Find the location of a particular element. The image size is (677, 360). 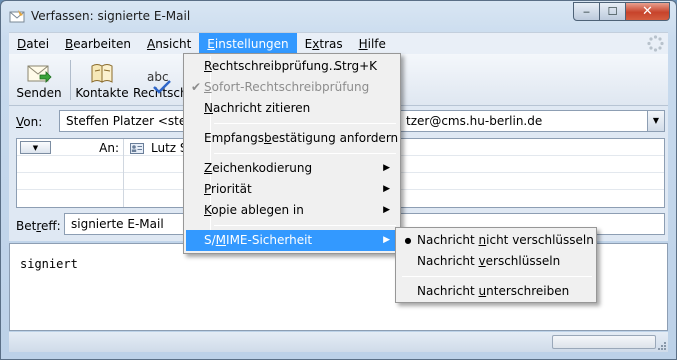

menu-hilfe: Hilfe is located at coordinates (372, 44).